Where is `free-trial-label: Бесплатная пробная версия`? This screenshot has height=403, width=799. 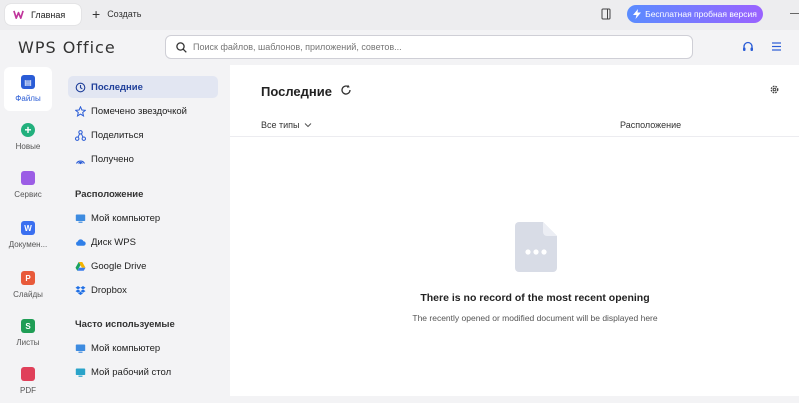
free-trial-label: Бесплатная пробная версия is located at coordinates (701, 14).